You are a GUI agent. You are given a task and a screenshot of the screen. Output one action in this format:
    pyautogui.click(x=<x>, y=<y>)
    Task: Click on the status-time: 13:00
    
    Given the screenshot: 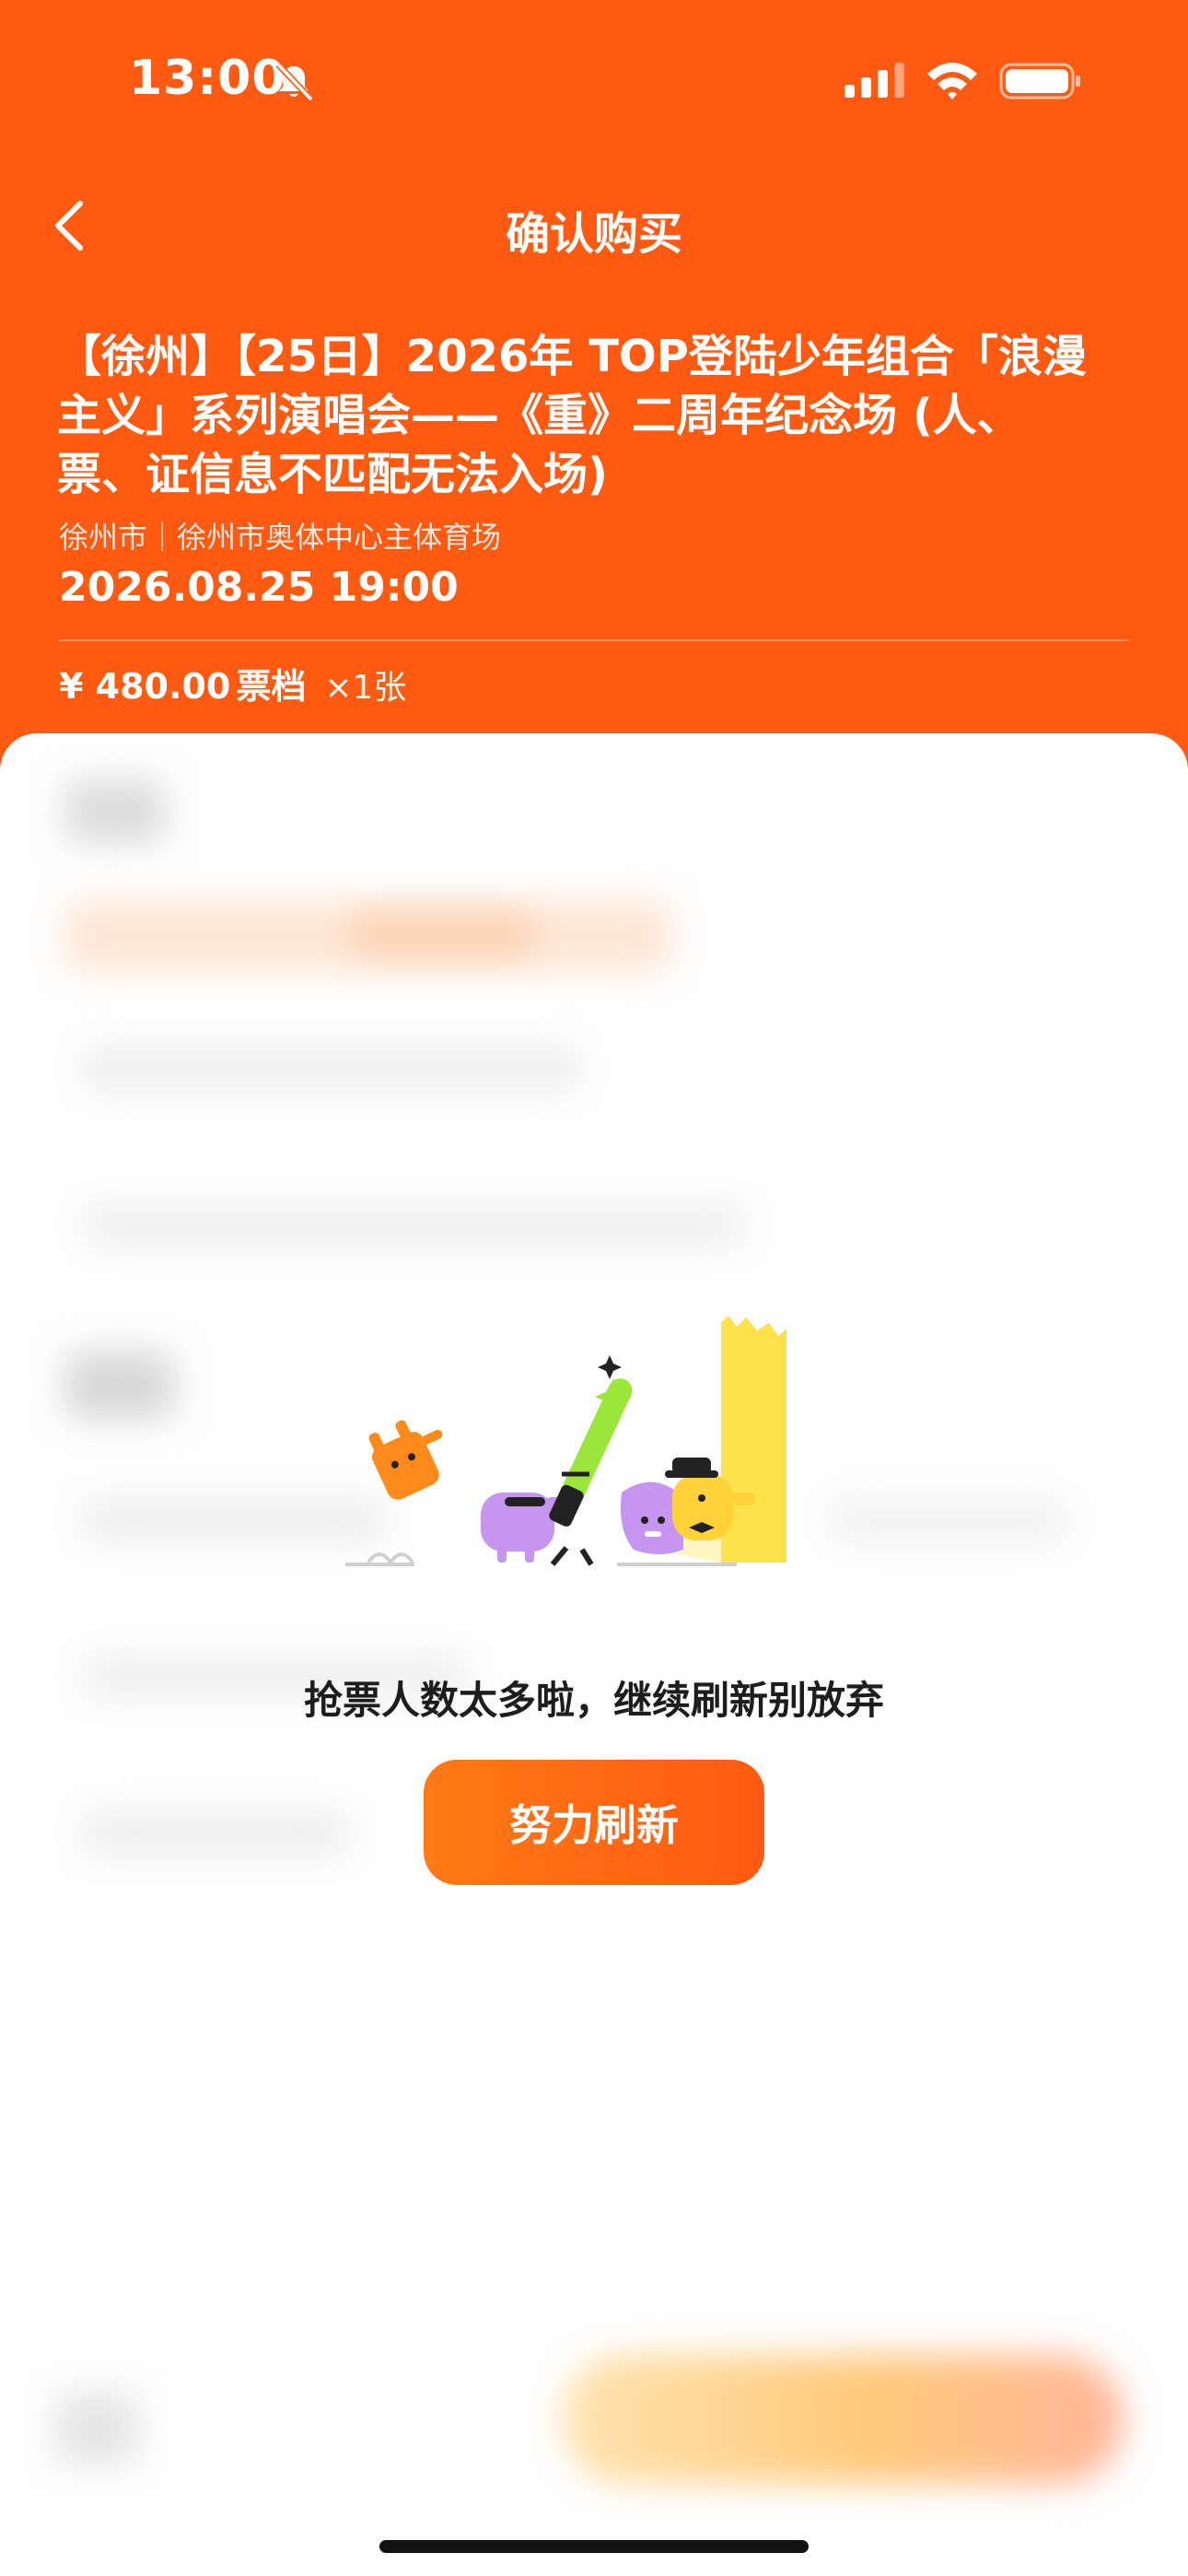 What is the action you would take?
    pyautogui.click(x=207, y=78)
    